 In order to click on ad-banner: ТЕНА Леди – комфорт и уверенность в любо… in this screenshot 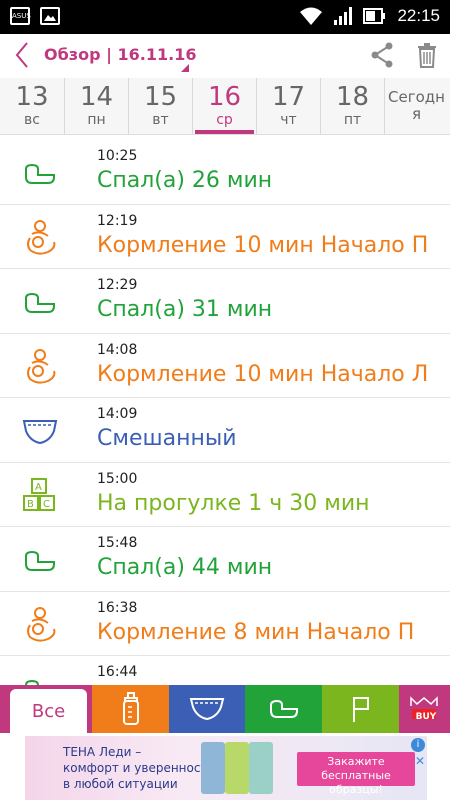, I will do `click(225, 766)`.